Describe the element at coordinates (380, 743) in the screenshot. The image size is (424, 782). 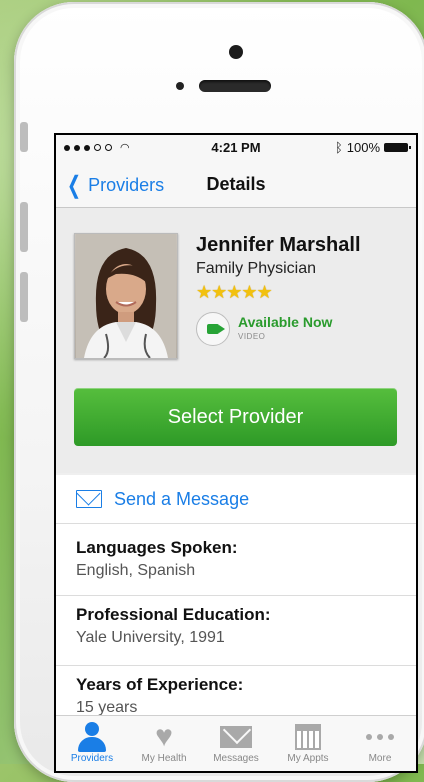
I see `tab-more: More` at that location.